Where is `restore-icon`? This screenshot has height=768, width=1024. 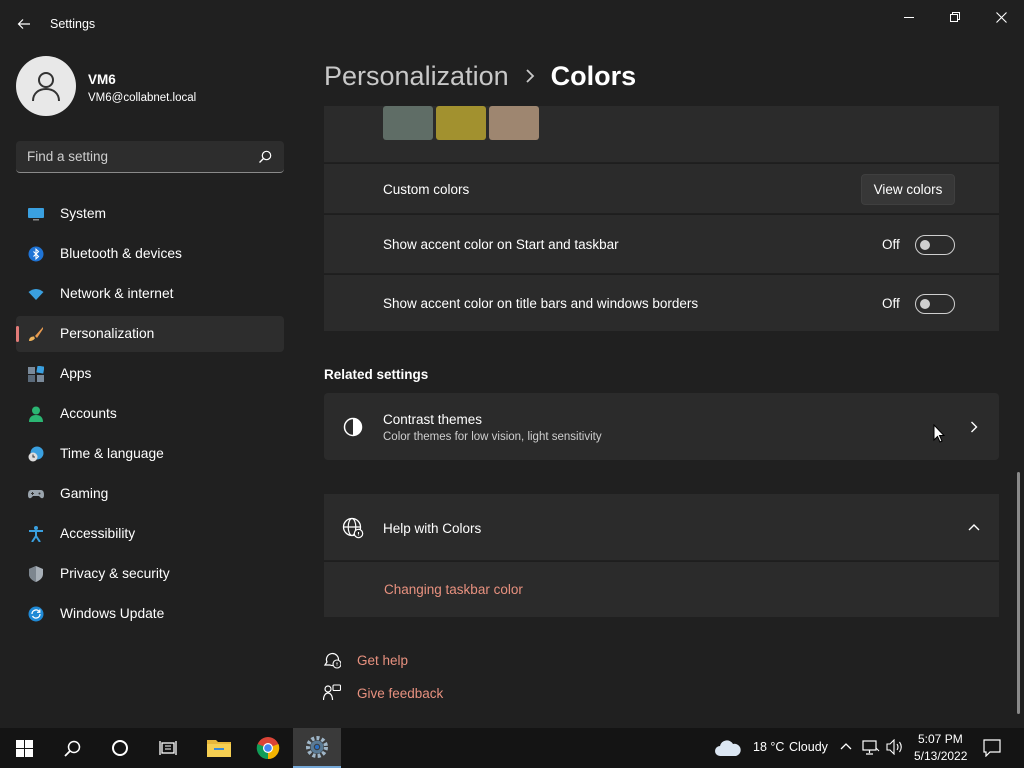
restore-icon is located at coordinates (955, 17).